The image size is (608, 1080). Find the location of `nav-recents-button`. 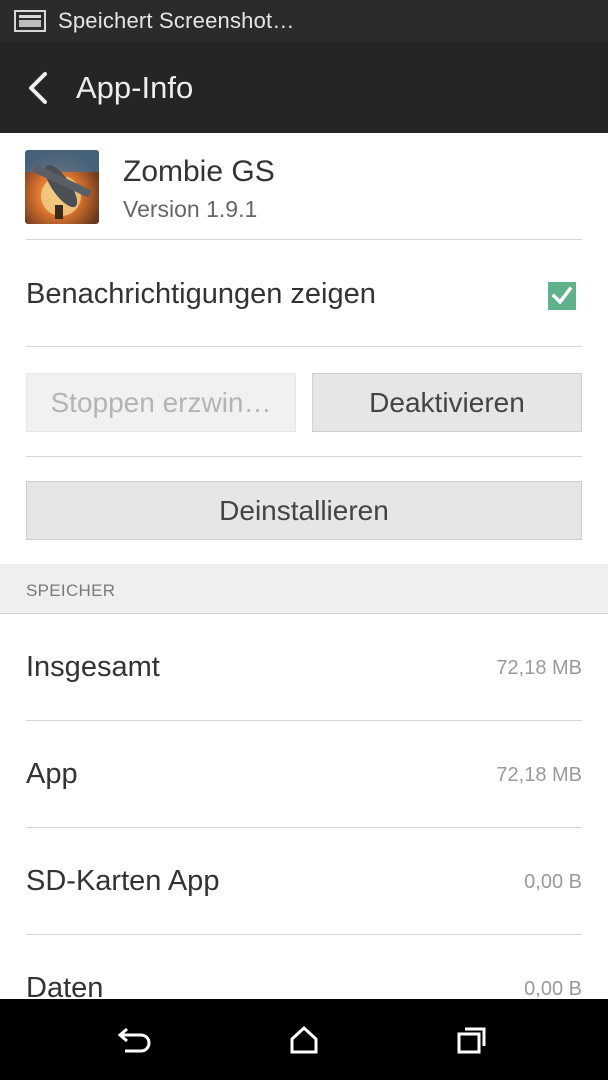

nav-recents-button is located at coordinates (472, 1039).